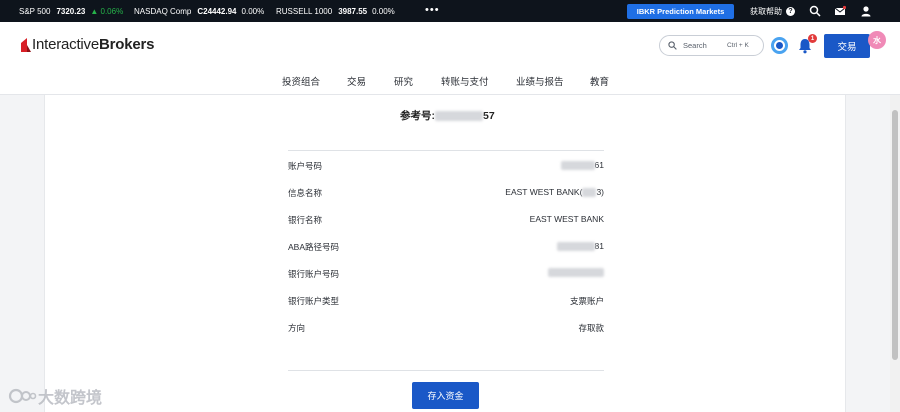  What do you see at coordinates (812, 38) in the screenshot?
I see `notification-badge: 1` at bounding box center [812, 38].